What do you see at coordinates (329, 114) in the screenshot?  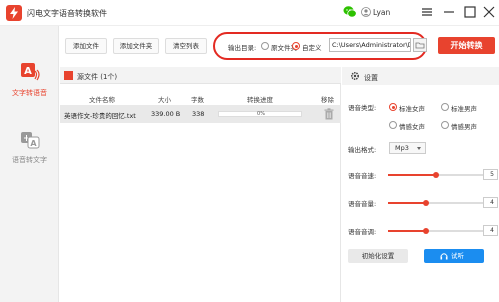 I see `trash-icon` at bounding box center [329, 114].